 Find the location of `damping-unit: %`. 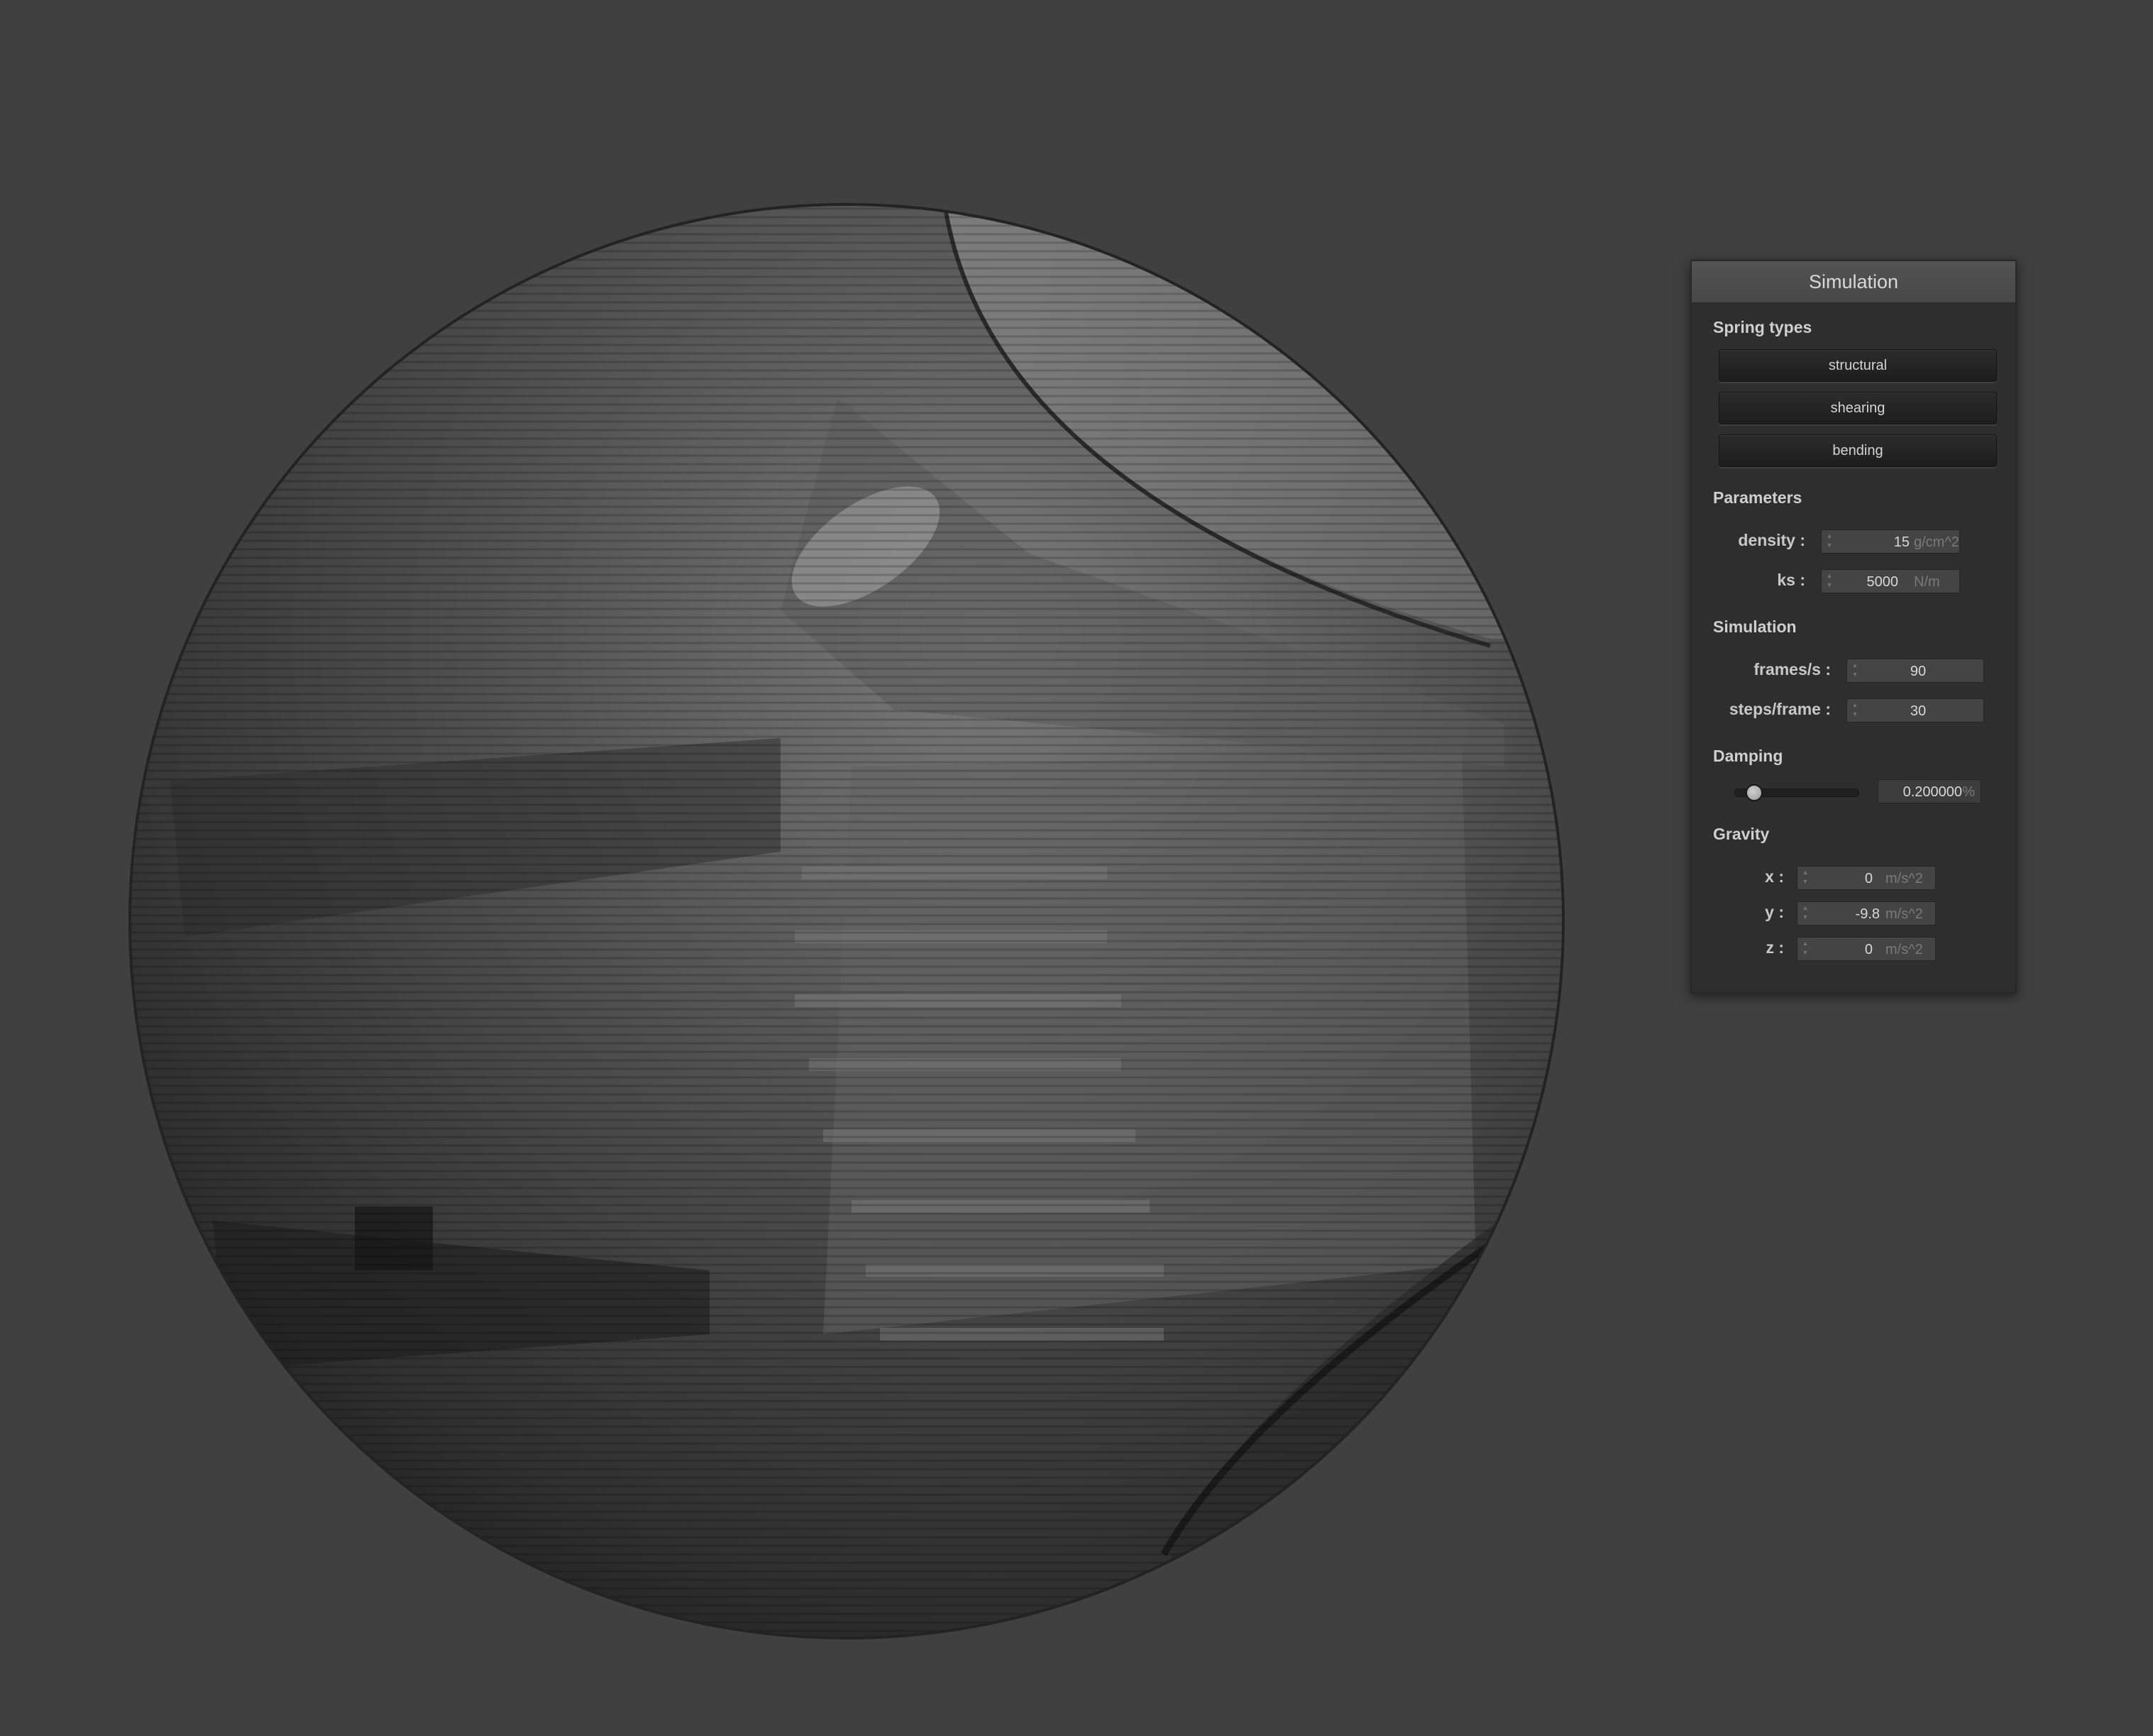

damping-unit: % is located at coordinates (1968, 792).